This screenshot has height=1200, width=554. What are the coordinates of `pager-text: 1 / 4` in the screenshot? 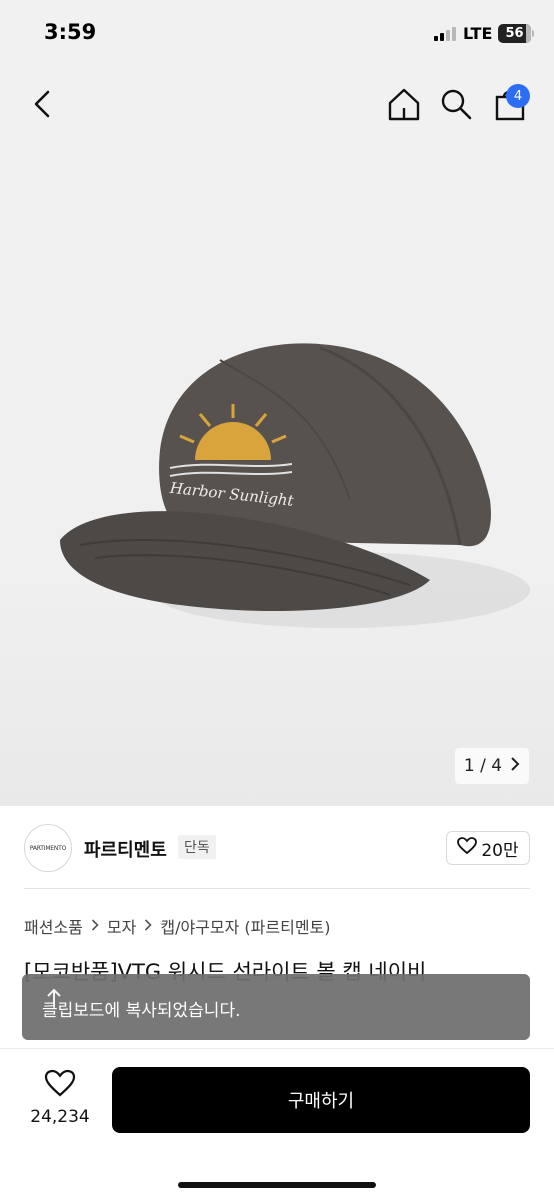 It's located at (483, 766).